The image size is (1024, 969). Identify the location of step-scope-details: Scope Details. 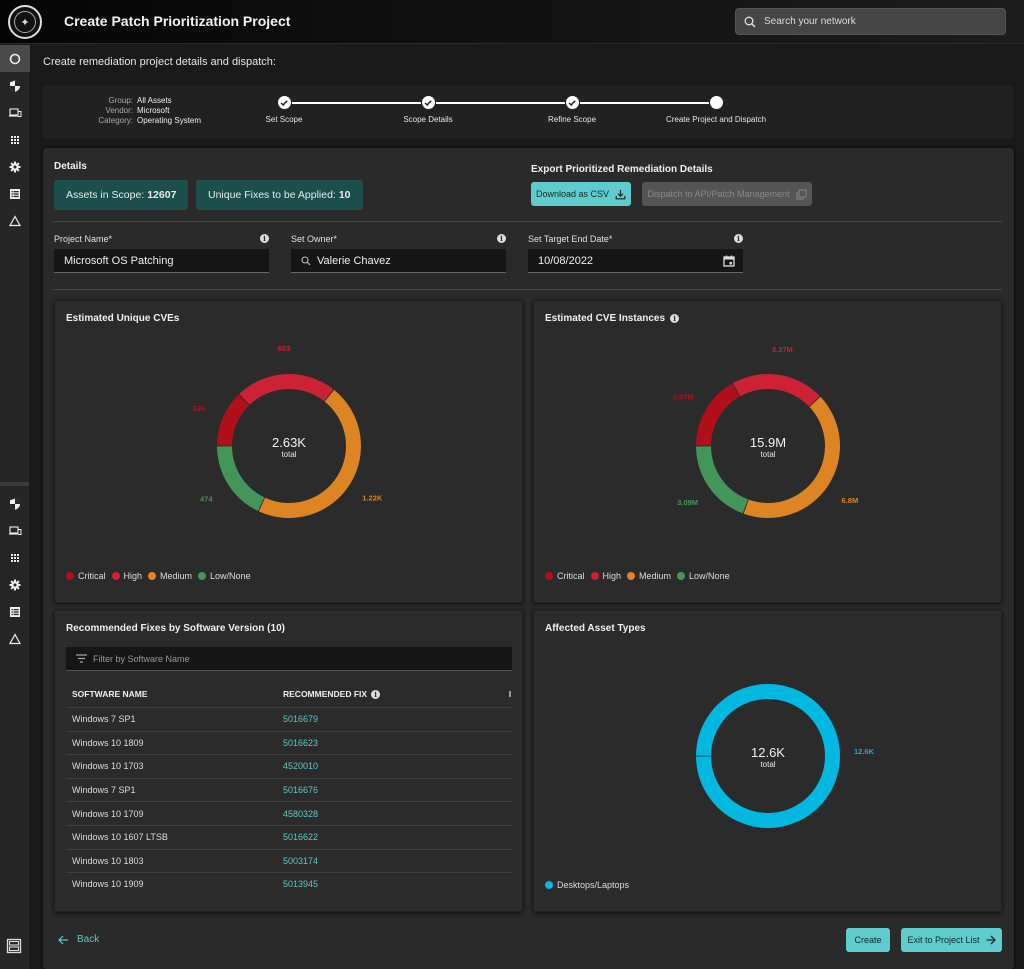
(428, 110).